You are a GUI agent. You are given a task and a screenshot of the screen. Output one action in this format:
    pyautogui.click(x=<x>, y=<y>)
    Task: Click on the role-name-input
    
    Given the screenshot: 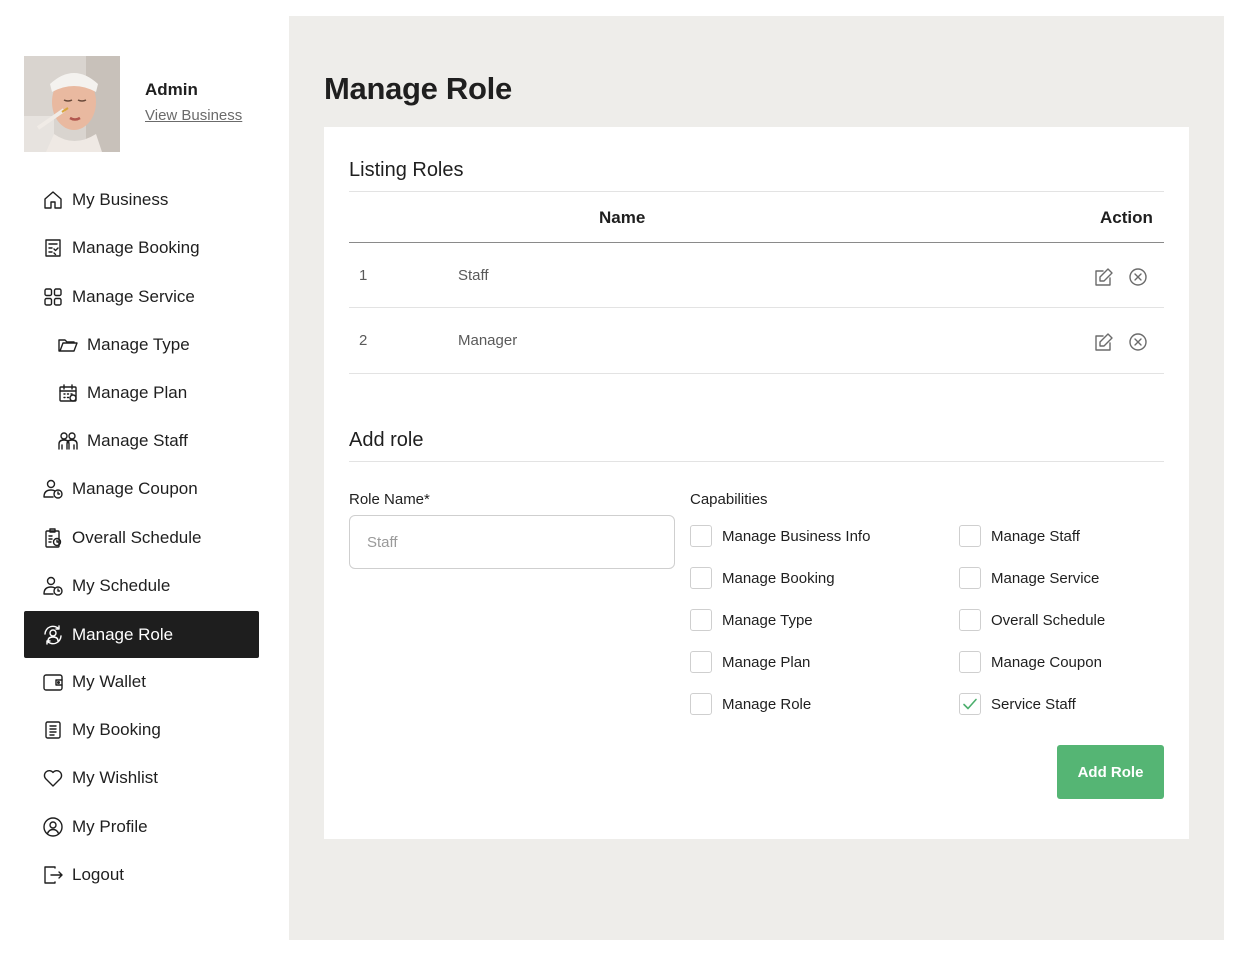 What is the action you would take?
    pyautogui.click(x=512, y=542)
    